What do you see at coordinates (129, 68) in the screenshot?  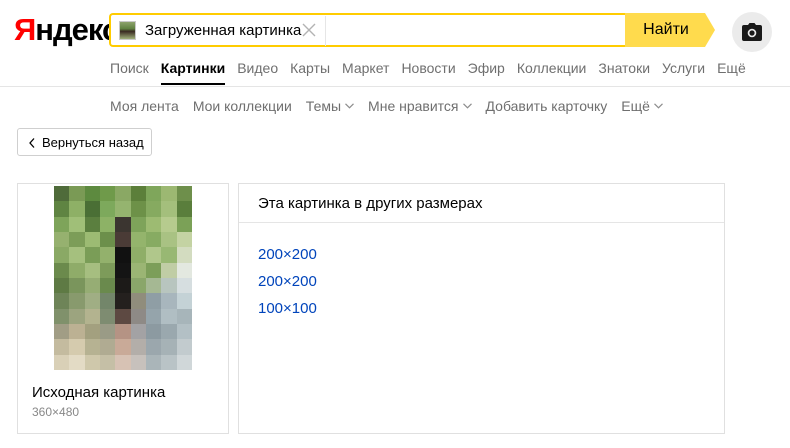 I see `service-tab-0: Поиск` at bounding box center [129, 68].